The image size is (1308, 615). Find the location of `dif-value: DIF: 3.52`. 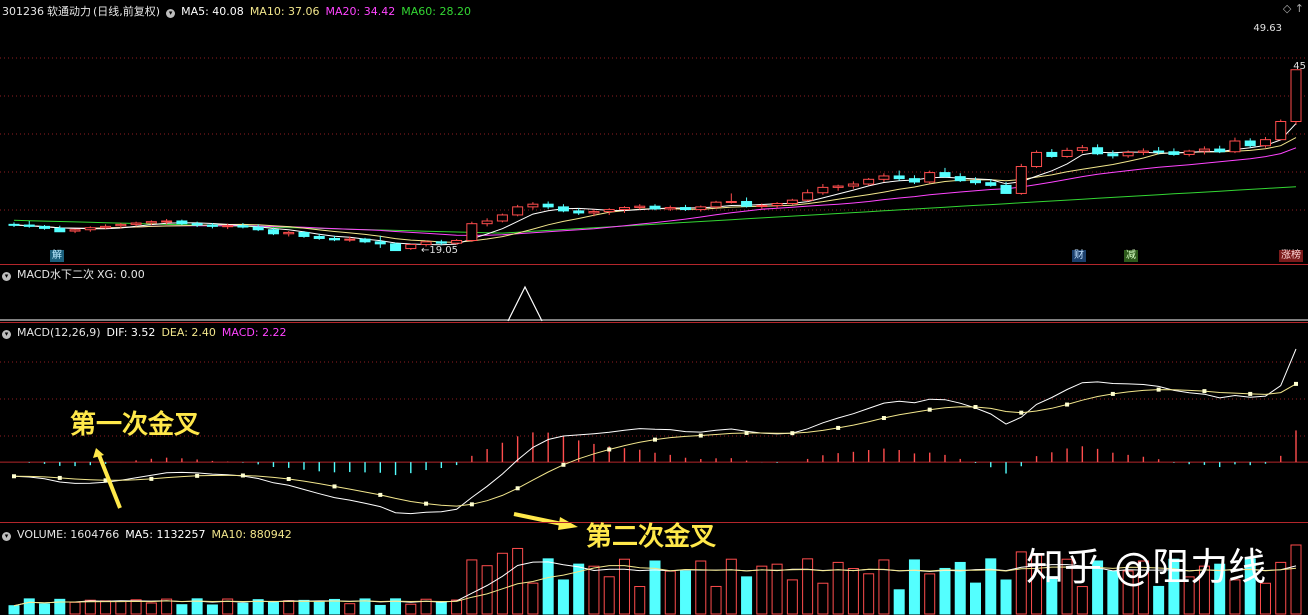

dif-value: DIF: 3.52 is located at coordinates (131, 332).